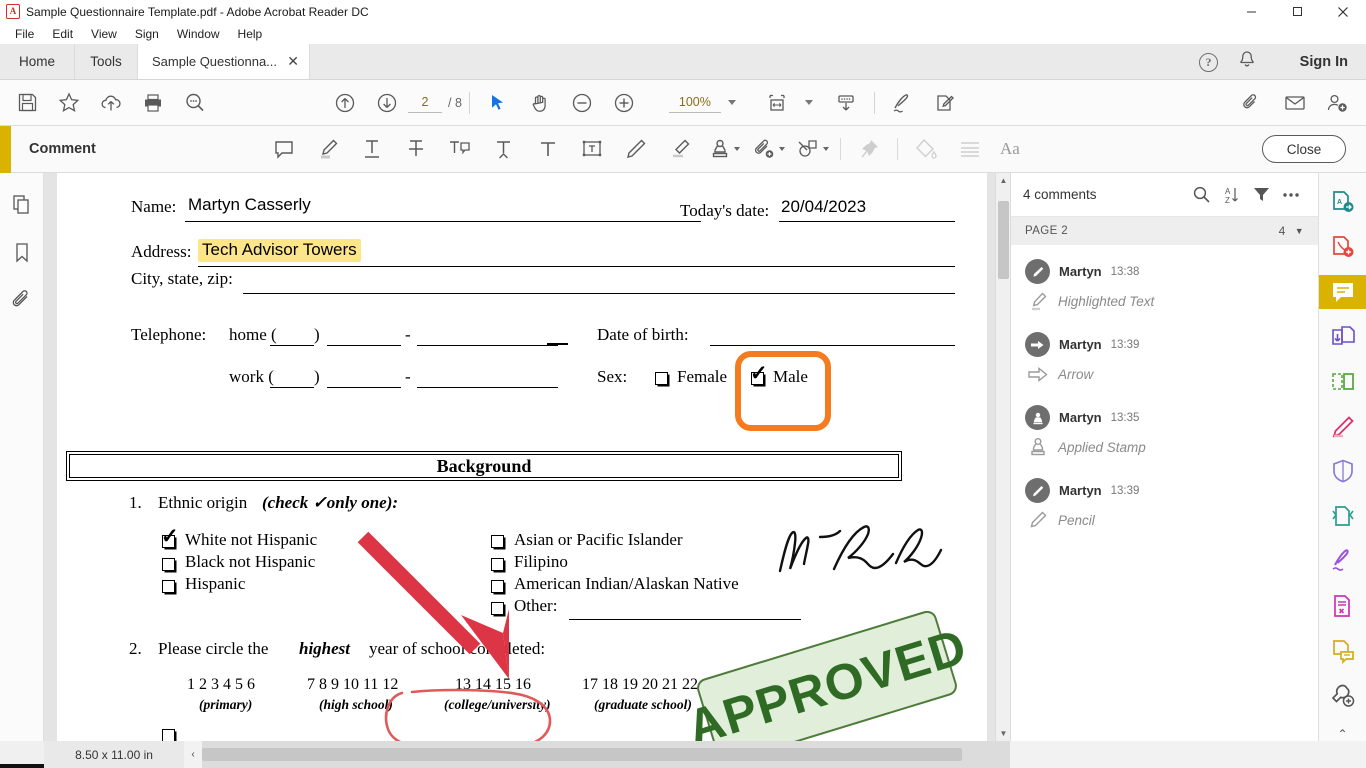 This screenshot has width=1366, height=768. I want to click on minimize-button, so click(1251, 11).